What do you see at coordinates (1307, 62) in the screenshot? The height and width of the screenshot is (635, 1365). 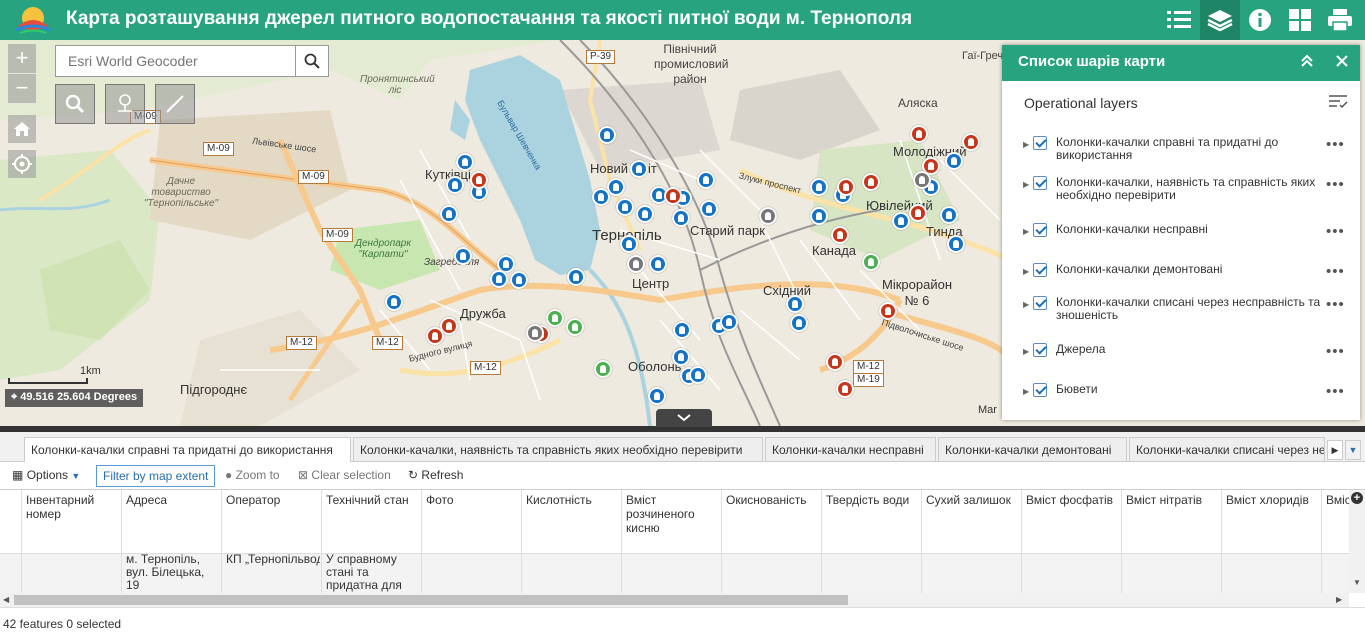 I see `collapse-panel-button` at bounding box center [1307, 62].